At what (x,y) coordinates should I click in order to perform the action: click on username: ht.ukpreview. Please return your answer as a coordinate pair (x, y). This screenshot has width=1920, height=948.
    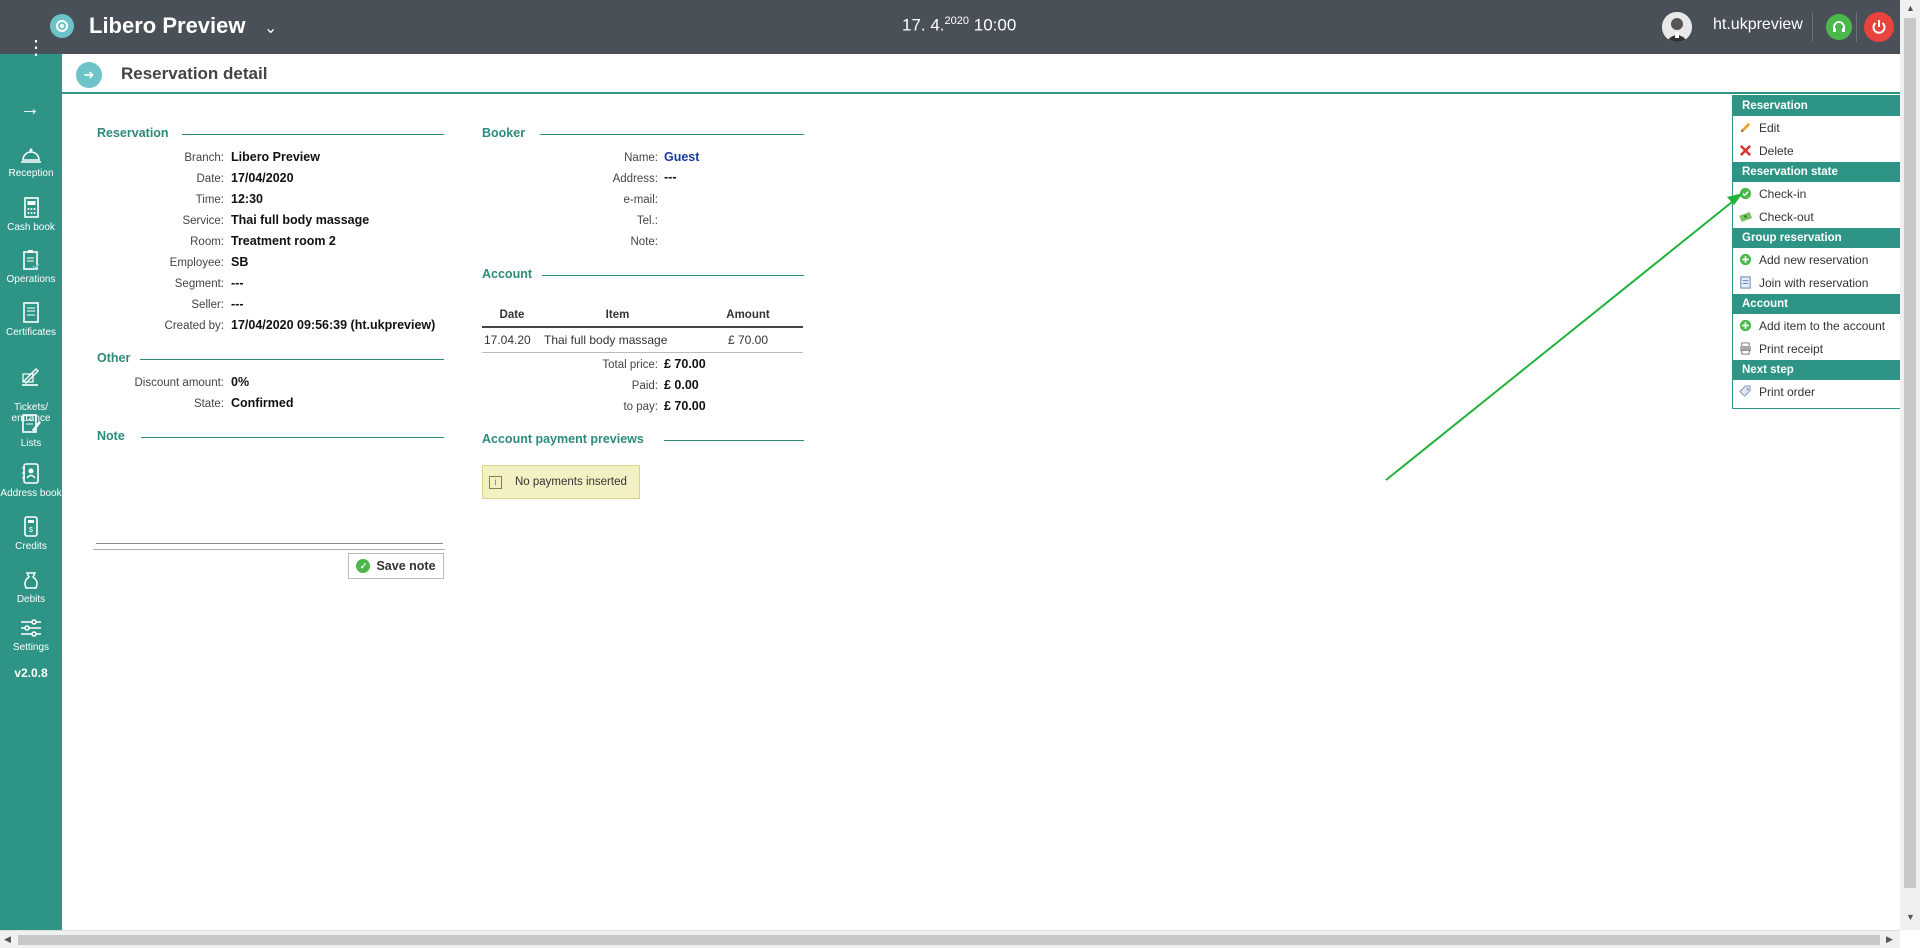
    Looking at the image, I should click on (1758, 25).